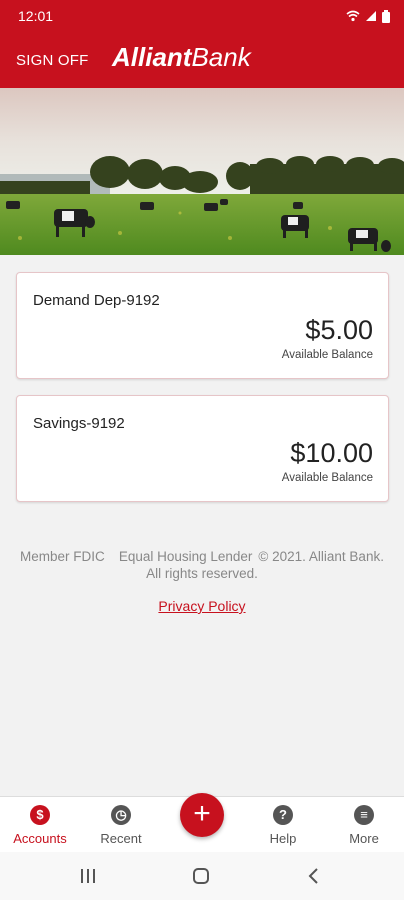 This screenshot has width=404, height=900. I want to click on status-time: 12:01, so click(36, 16).